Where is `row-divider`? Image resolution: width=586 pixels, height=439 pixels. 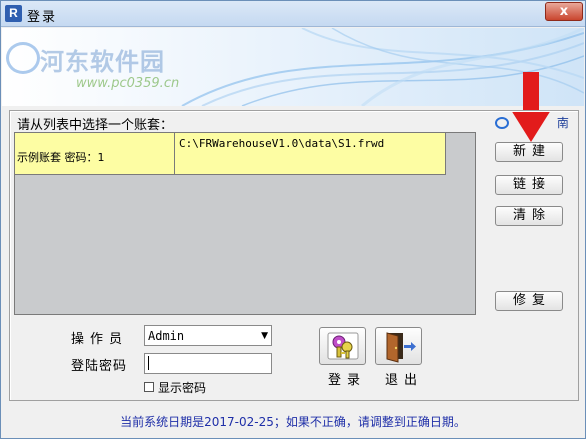 row-divider is located at coordinates (445, 154).